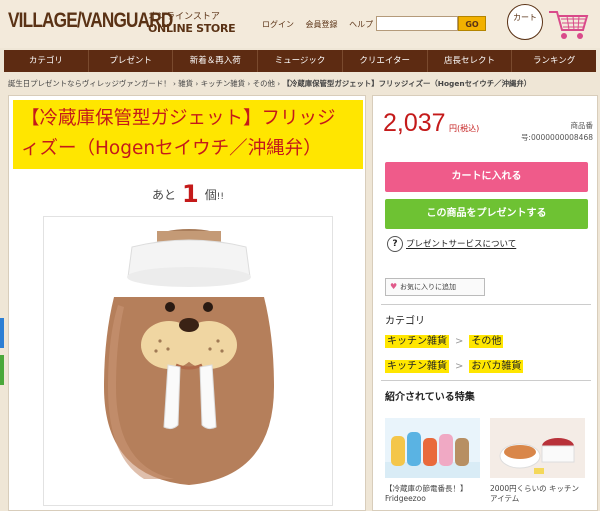 The height and width of the screenshot is (511, 600). What do you see at coordinates (2, 370) in the screenshot?
I see `side-tab-green` at bounding box center [2, 370].